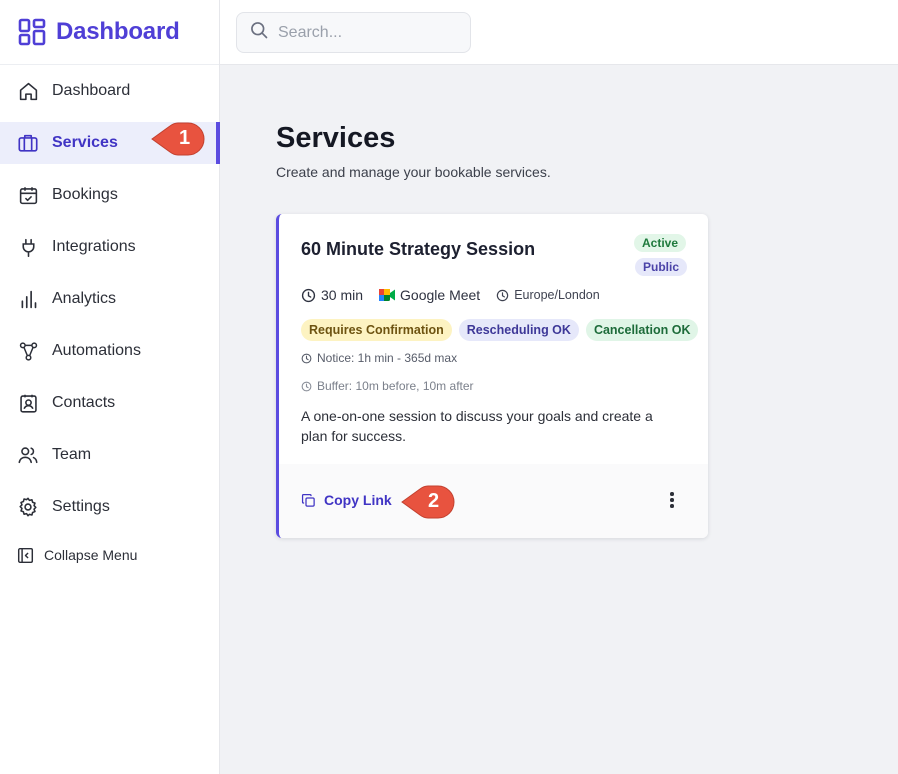 The height and width of the screenshot is (774, 898). Describe the element at coordinates (660, 243) in the screenshot. I see `status-badge-active: Active` at that location.